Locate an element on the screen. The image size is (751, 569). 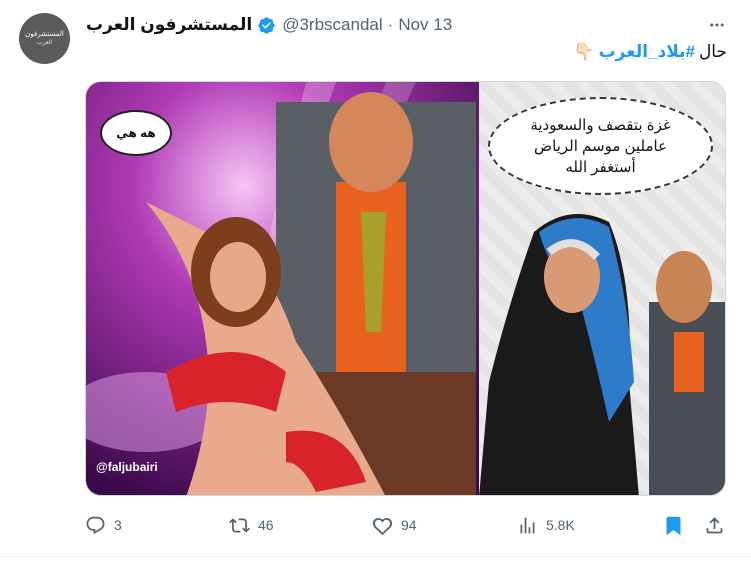
display-name: المستشرفون العرب is located at coordinates (169, 25).